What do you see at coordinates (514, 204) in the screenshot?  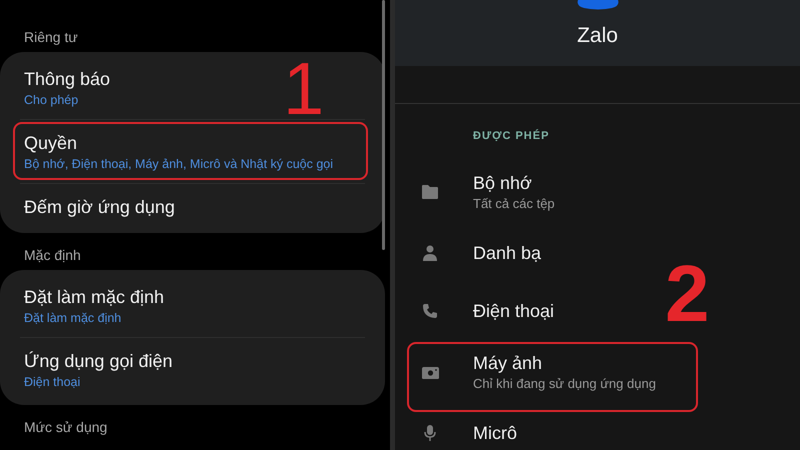 I see `permission-status: Tất cả các tệp` at bounding box center [514, 204].